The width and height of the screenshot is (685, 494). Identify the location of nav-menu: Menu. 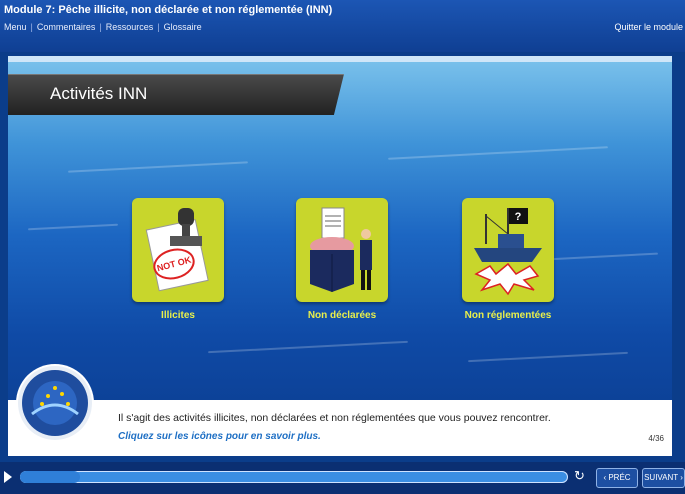
(15, 27).